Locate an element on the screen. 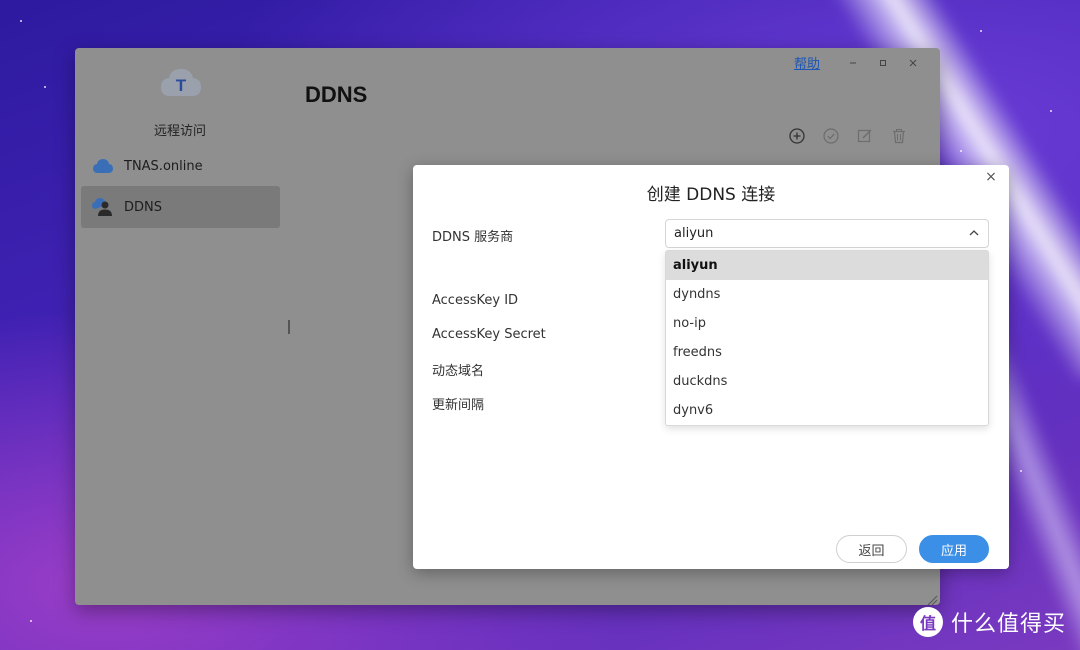 The image size is (1080, 650). close-icon is located at coordinates (913, 62).